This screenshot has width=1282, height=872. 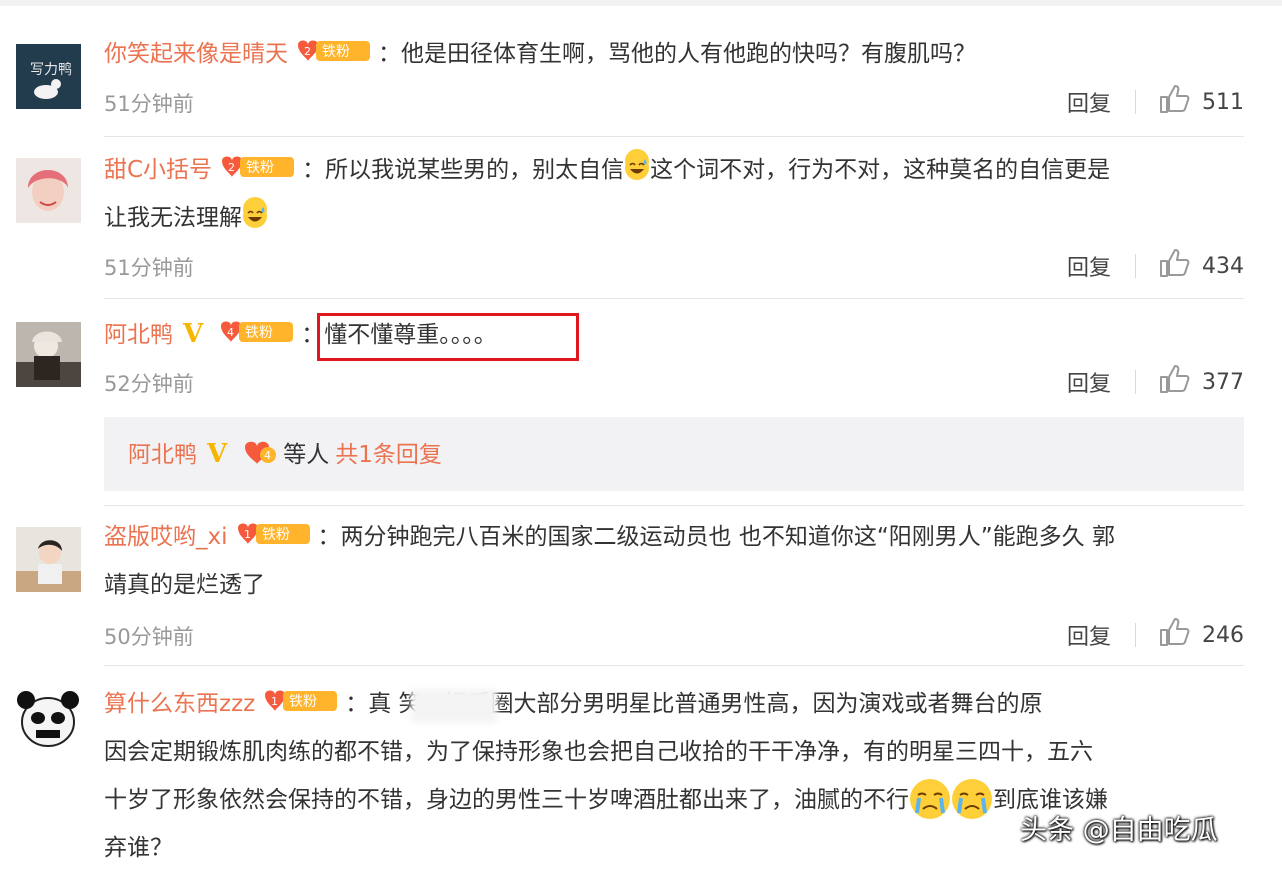 I want to click on view-replies-link: 共1条回复, so click(x=388, y=455).